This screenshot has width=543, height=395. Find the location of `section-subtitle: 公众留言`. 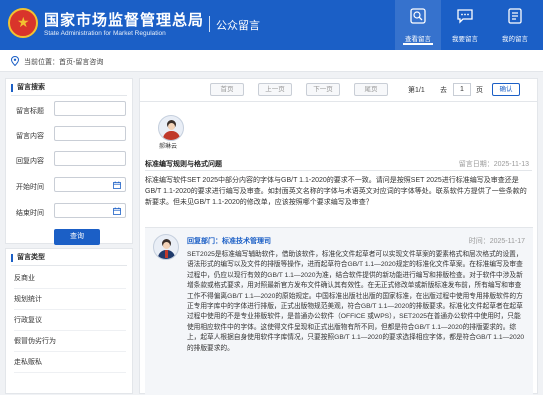

section-subtitle: 公众留言 is located at coordinates (238, 26).